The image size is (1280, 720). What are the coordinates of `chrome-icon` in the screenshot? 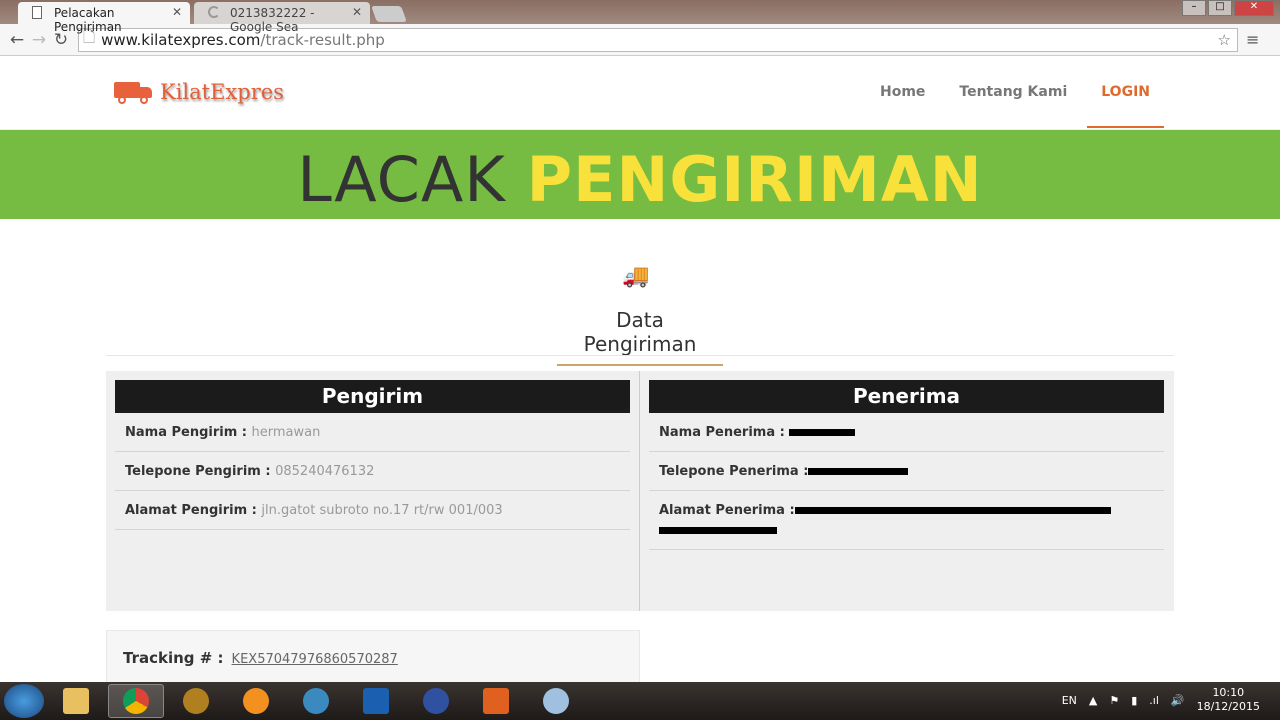 It's located at (136, 701).